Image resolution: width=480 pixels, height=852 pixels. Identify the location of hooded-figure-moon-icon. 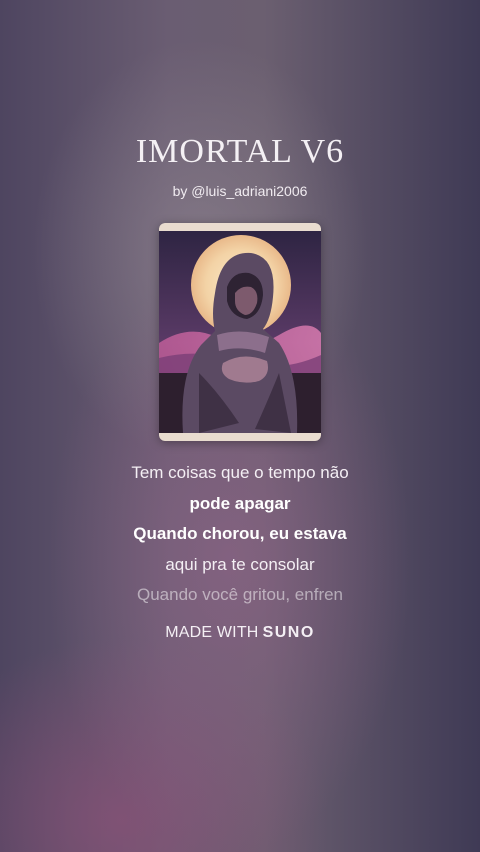
(240, 332).